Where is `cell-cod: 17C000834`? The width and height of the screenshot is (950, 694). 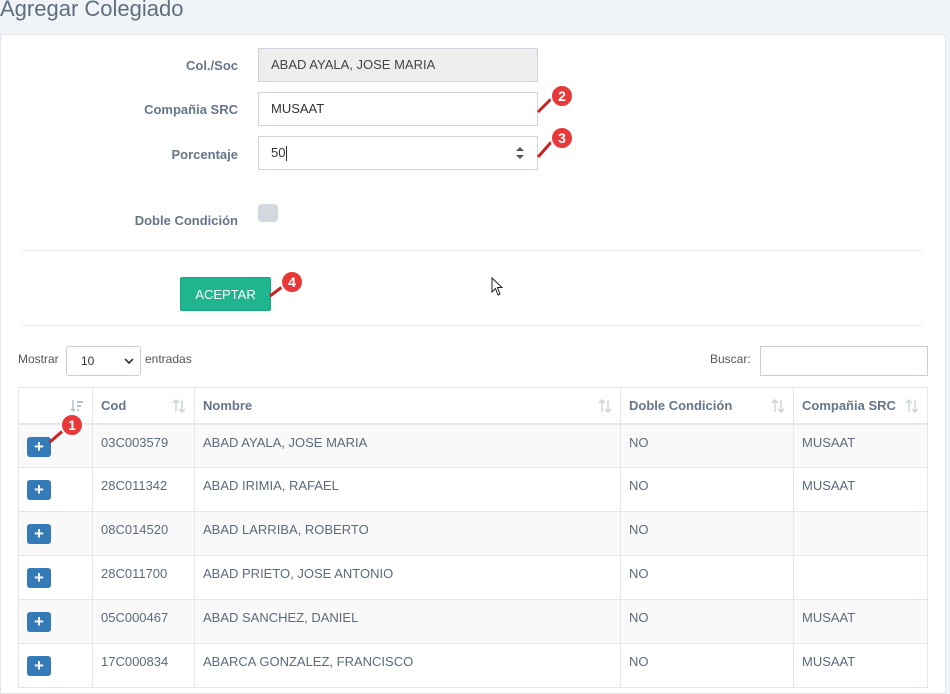 cell-cod: 17C000834 is located at coordinates (143, 665).